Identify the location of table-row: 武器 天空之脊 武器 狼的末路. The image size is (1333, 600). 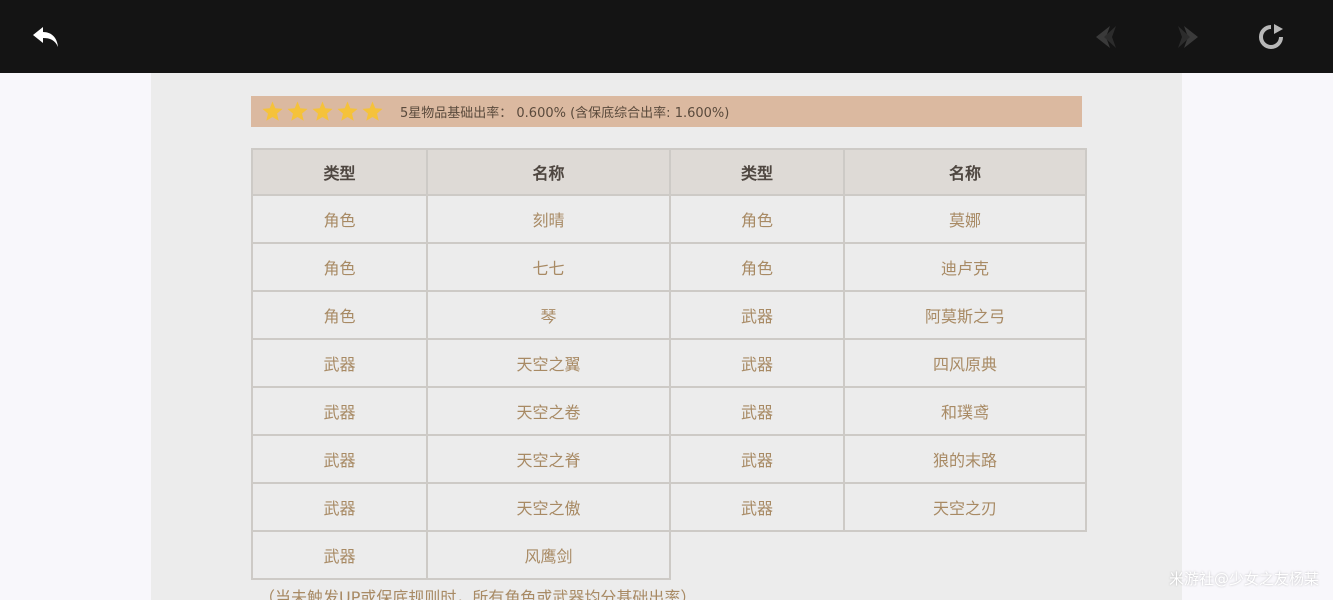
(669, 459).